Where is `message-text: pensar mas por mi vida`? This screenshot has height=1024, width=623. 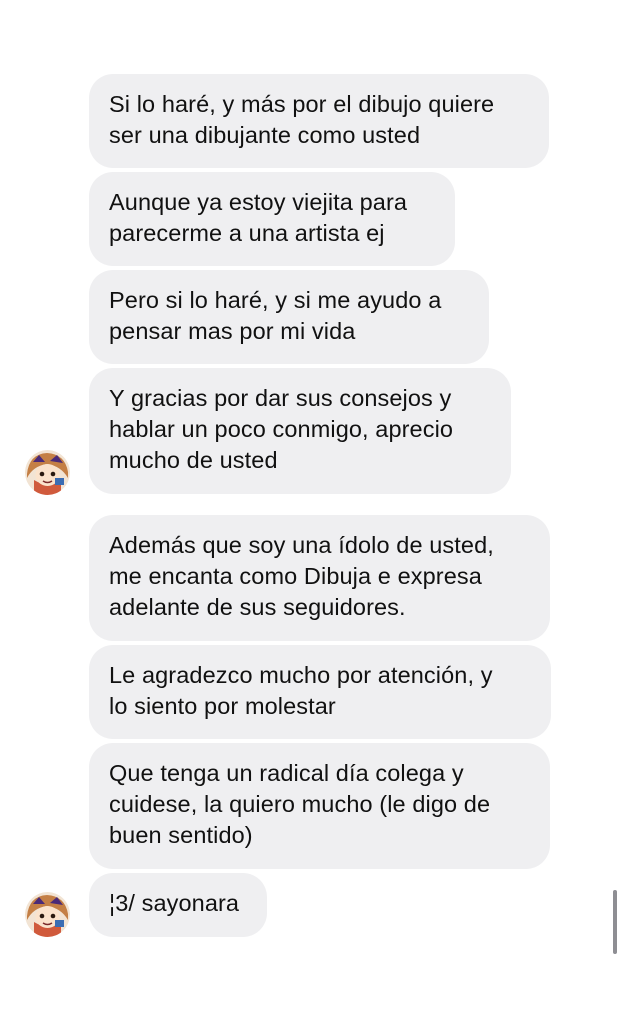 message-text: pensar mas por mi vida is located at coordinates (232, 331).